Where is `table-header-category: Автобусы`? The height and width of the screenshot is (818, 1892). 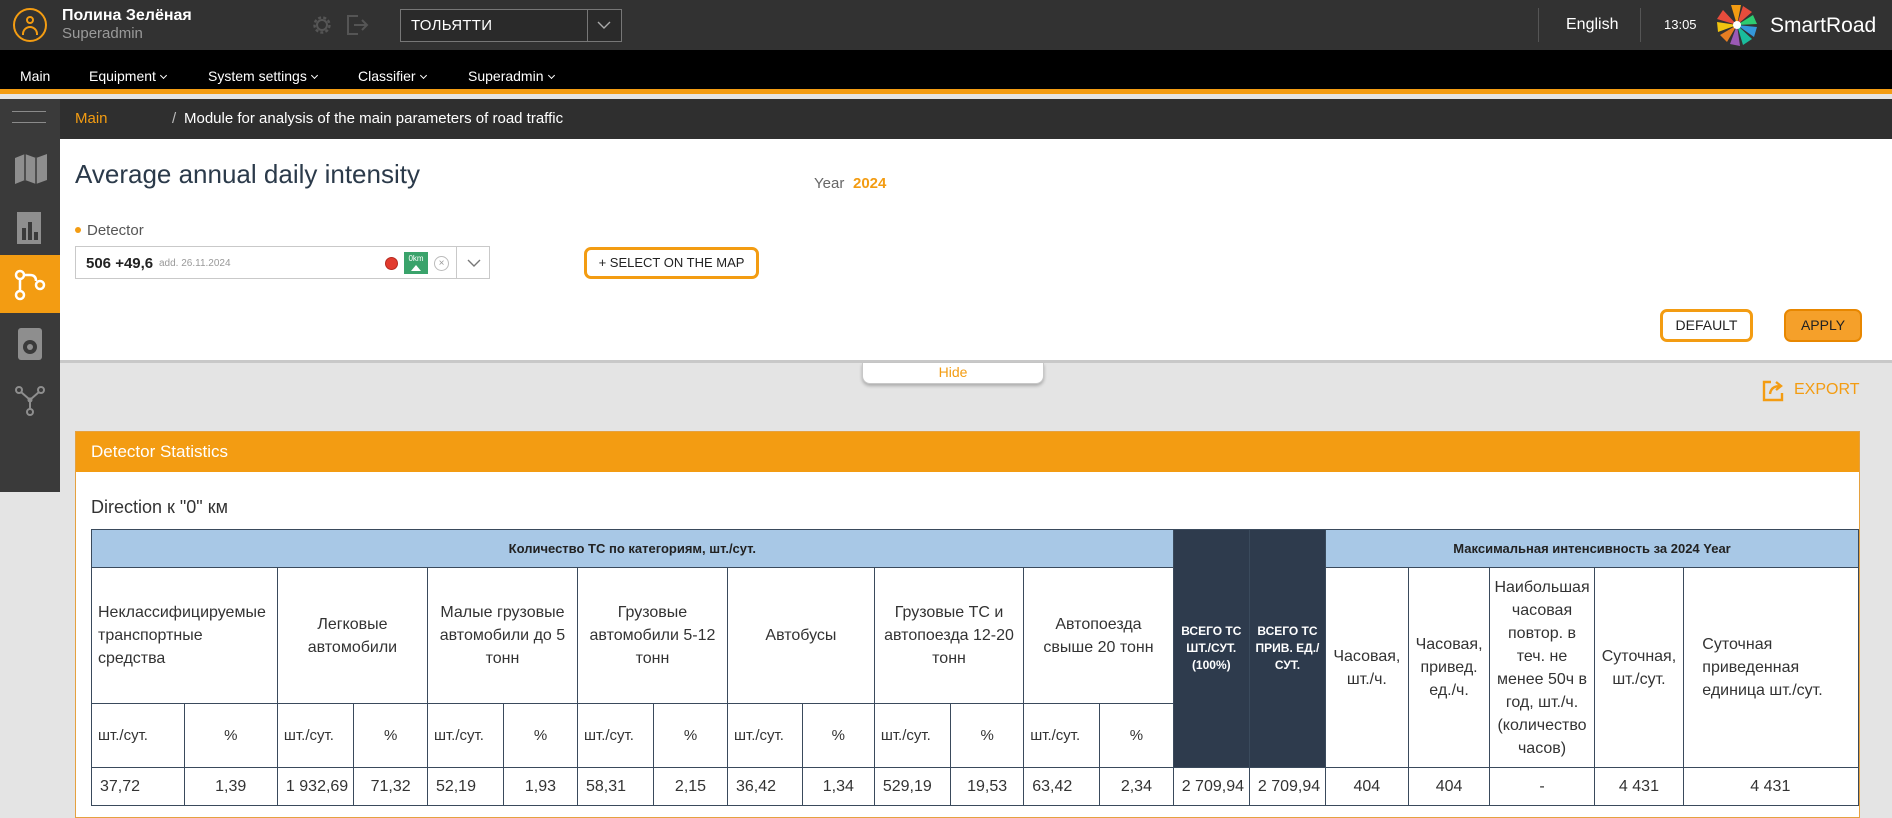 table-header-category: Автобусы is located at coordinates (800, 635).